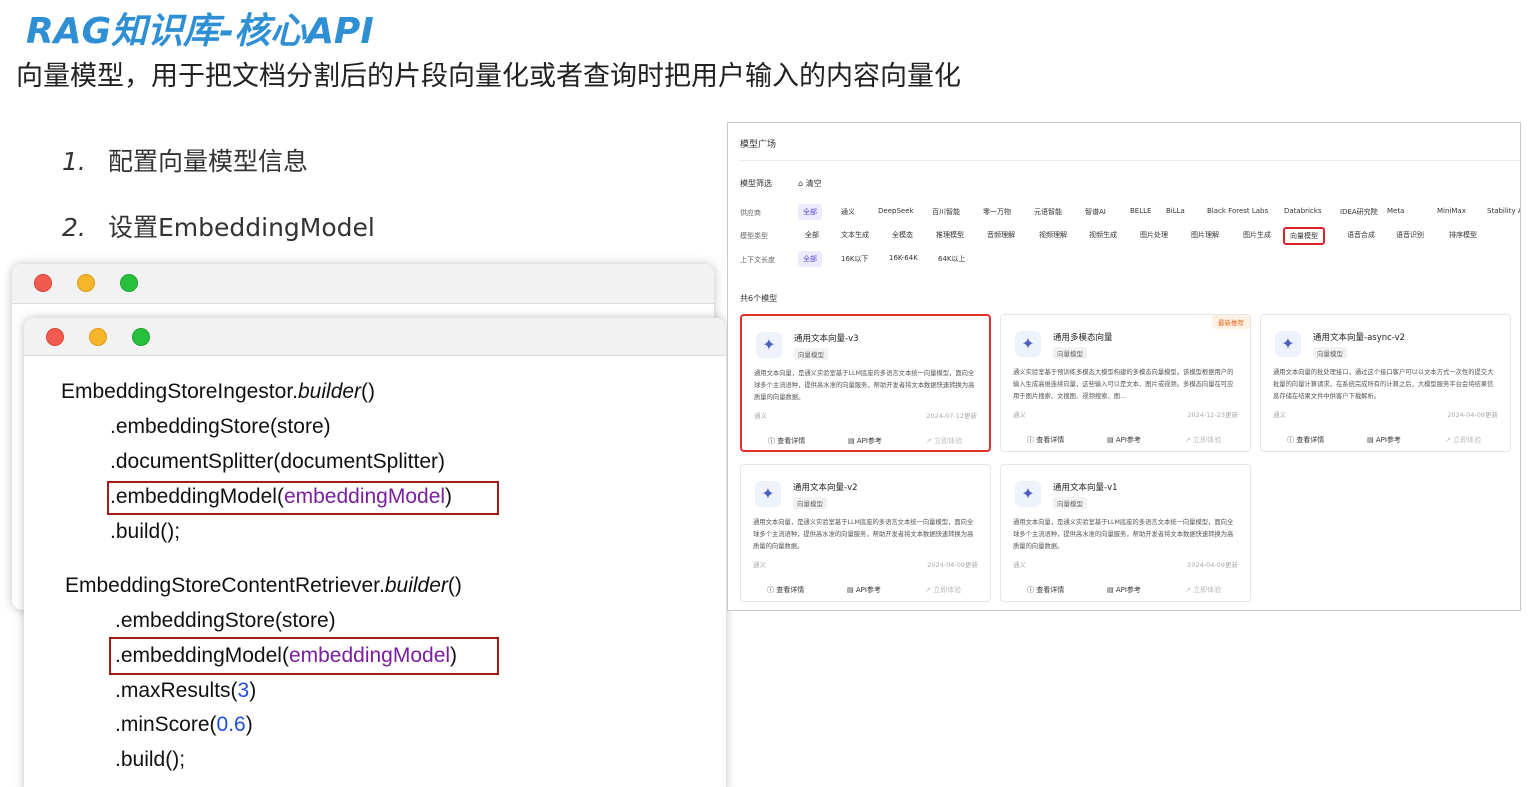 The height and width of the screenshot is (787, 1534). I want to click on recommended-badge: 最新推荐, so click(1231, 322).